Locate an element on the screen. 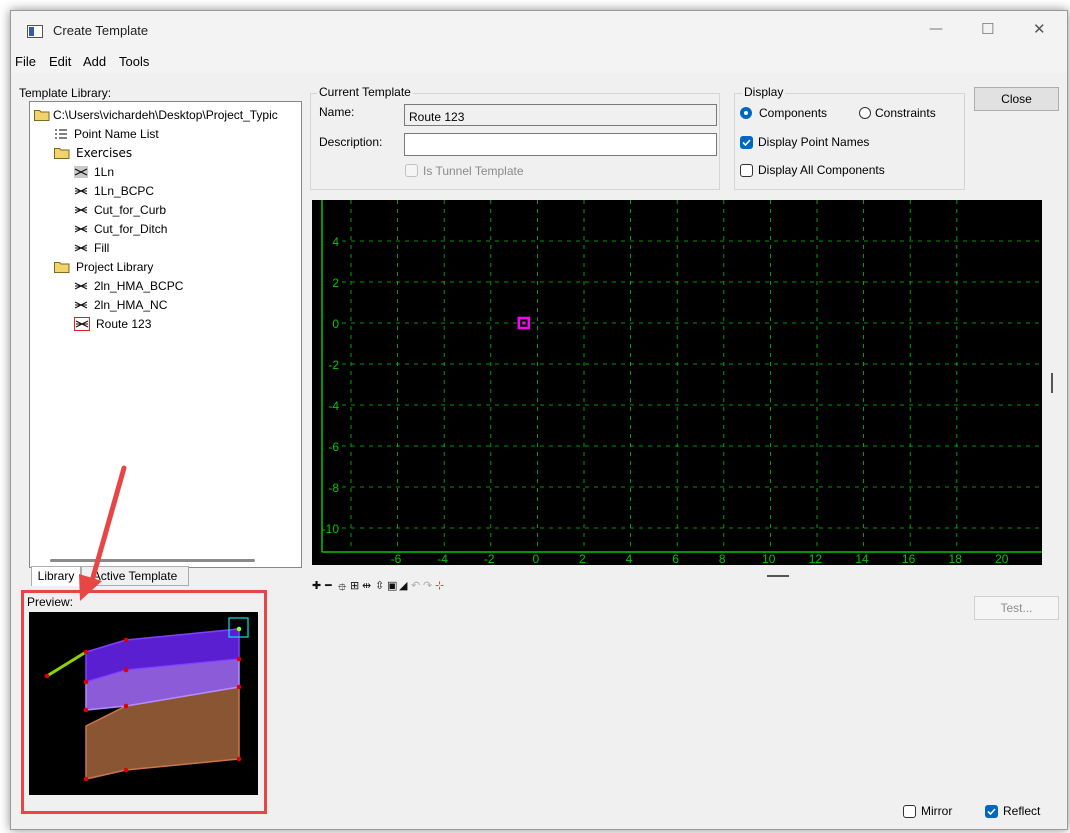 This screenshot has height=833, width=1070. annotation-highlight-box is located at coordinates (144, 702).